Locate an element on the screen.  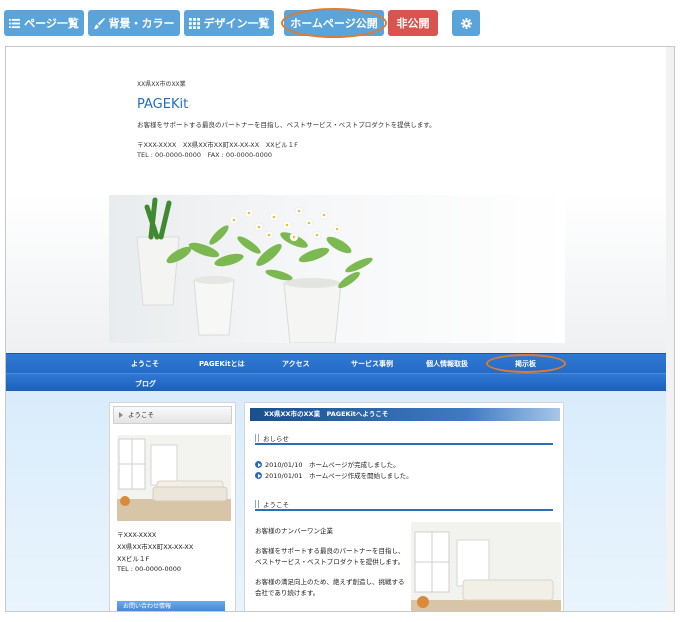
news-date: 2010/01/01 is located at coordinates (284, 476).